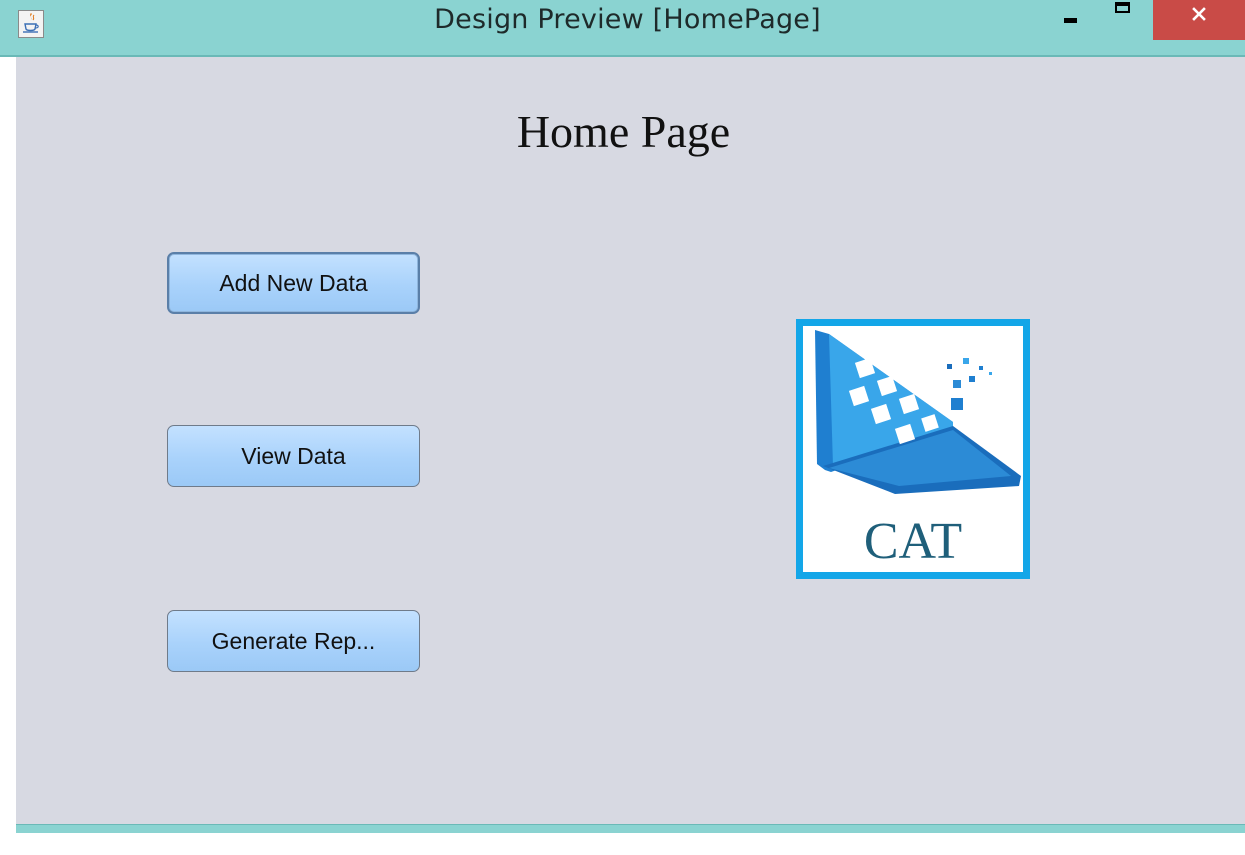 This screenshot has height=855, width=1245. I want to click on close-button, so click(1199, 20).